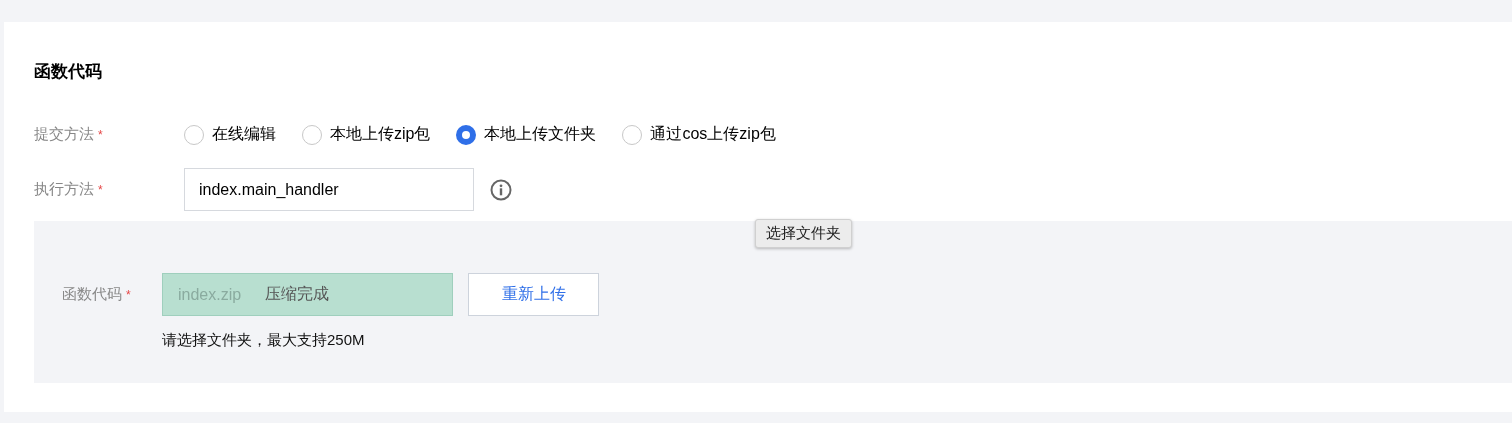 This screenshot has width=1512, height=423. I want to click on hint-text: 请选择文件夹，最大支持250M, so click(263, 340).